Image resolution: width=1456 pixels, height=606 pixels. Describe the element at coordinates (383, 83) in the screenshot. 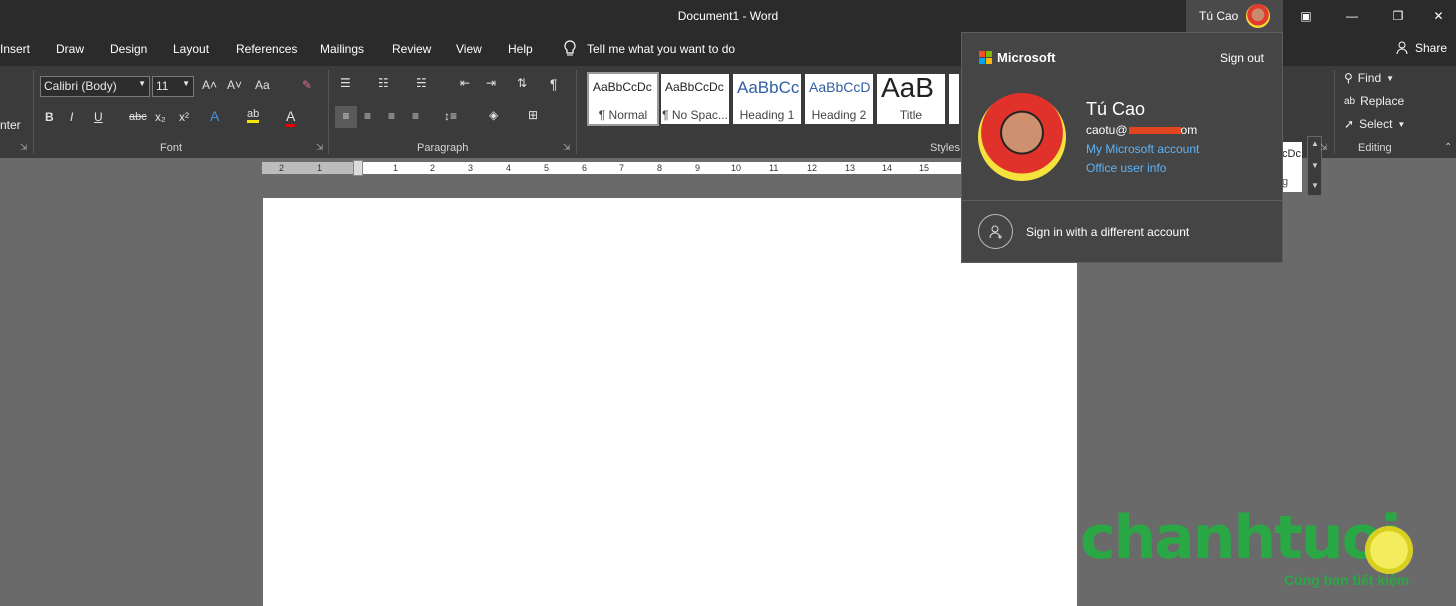

I see `numbering-icon: ☷` at that location.